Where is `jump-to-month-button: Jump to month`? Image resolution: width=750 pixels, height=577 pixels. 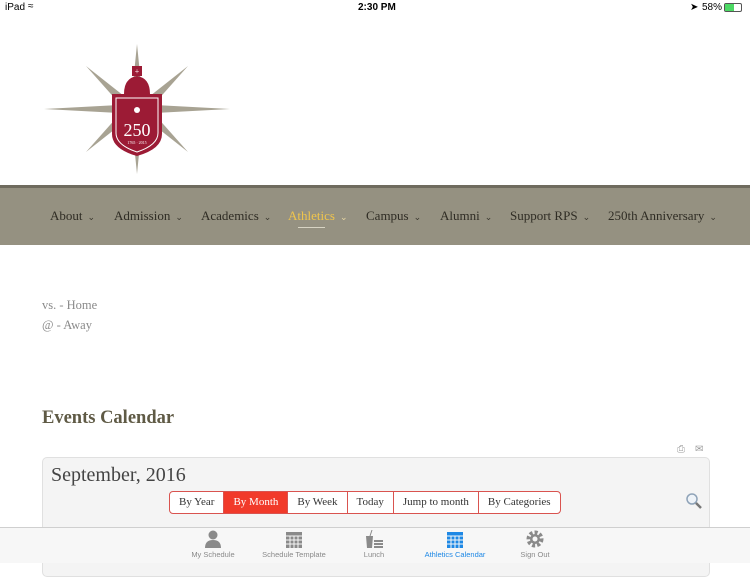
jump-to-month-button: Jump to month is located at coordinates (435, 502).